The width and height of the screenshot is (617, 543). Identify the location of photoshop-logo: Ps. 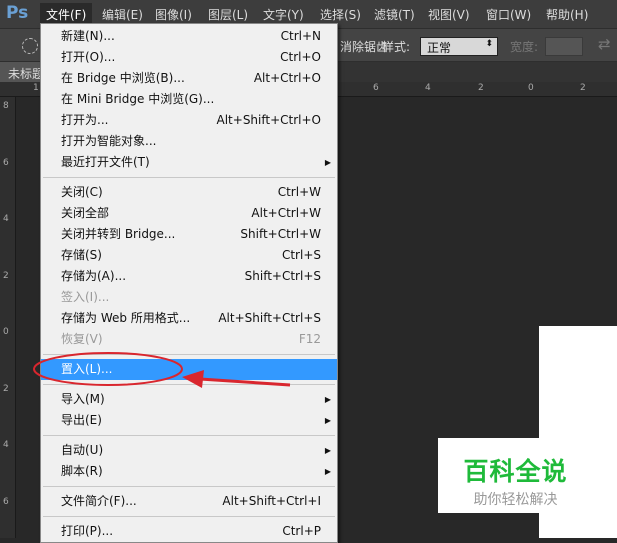
(17, 13).